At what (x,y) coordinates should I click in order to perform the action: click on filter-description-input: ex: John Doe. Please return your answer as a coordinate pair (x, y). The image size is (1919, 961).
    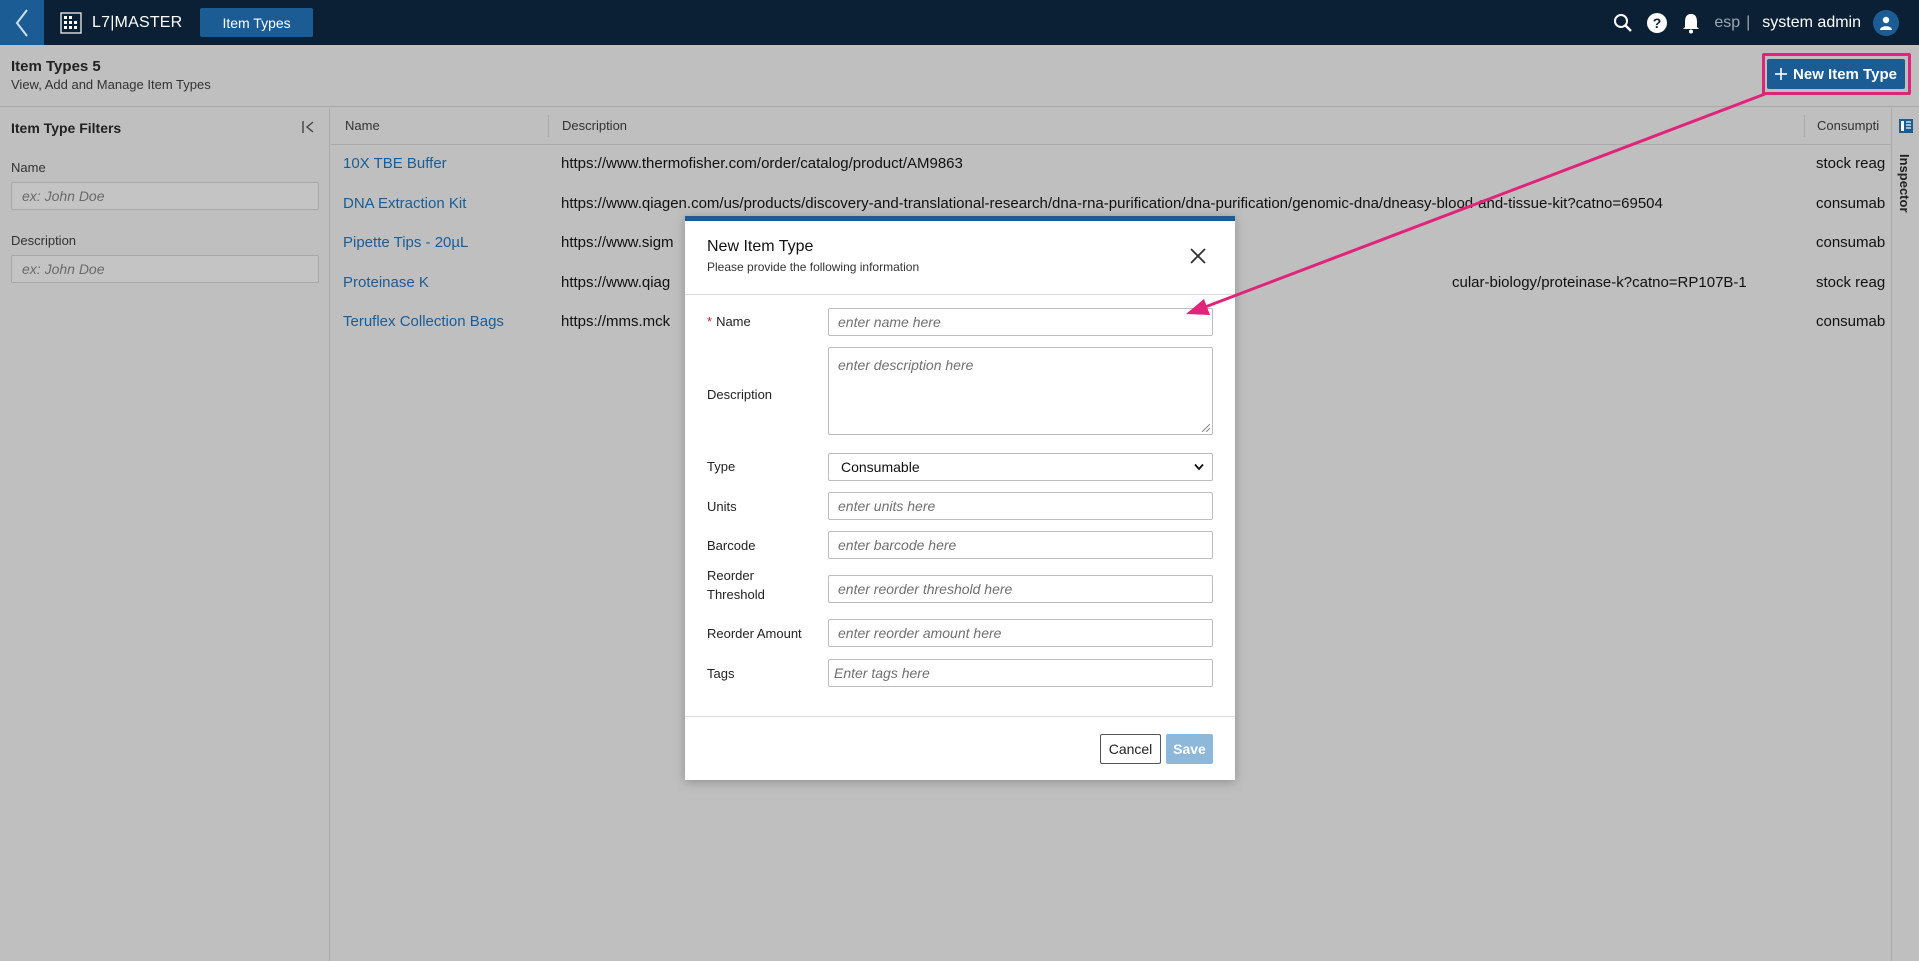
    Looking at the image, I should click on (165, 269).